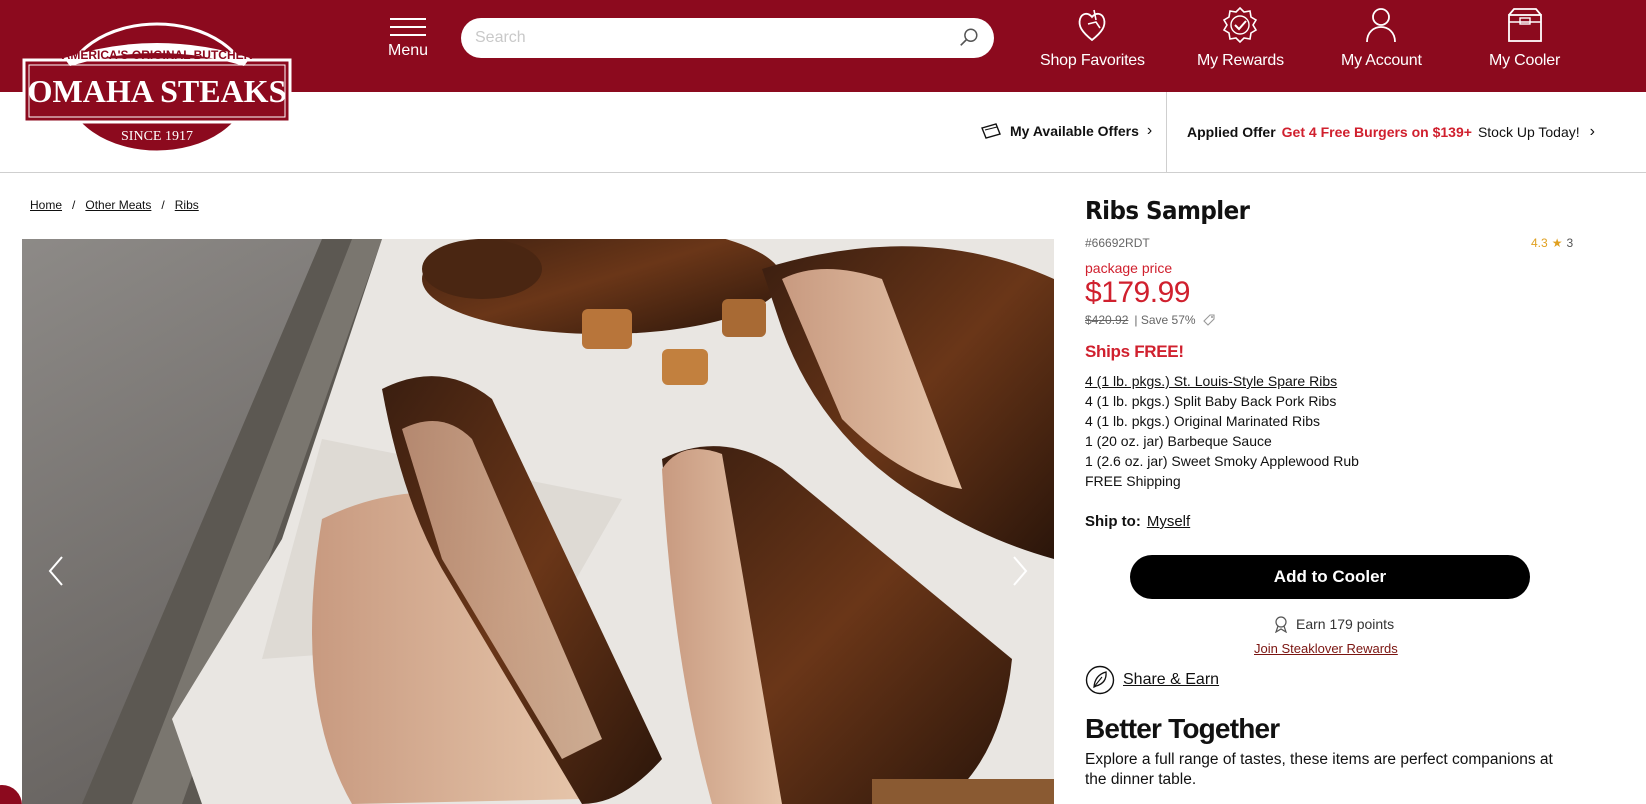 The width and height of the screenshot is (1646, 804). What do you see at coordinates (1129, 268) in the screenshot?
I see `package-price-label: package price` at bounding box center [1129, 268].